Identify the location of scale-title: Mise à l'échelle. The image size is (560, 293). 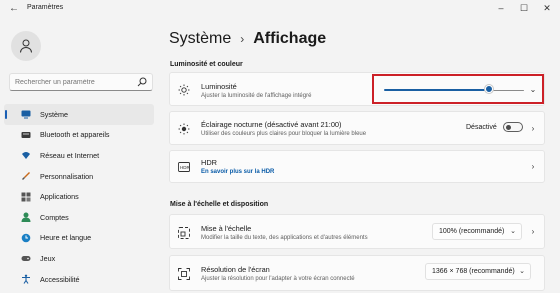
(226, 228).